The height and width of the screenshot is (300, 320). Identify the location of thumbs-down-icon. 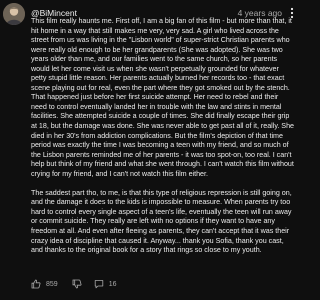
(77, 284).